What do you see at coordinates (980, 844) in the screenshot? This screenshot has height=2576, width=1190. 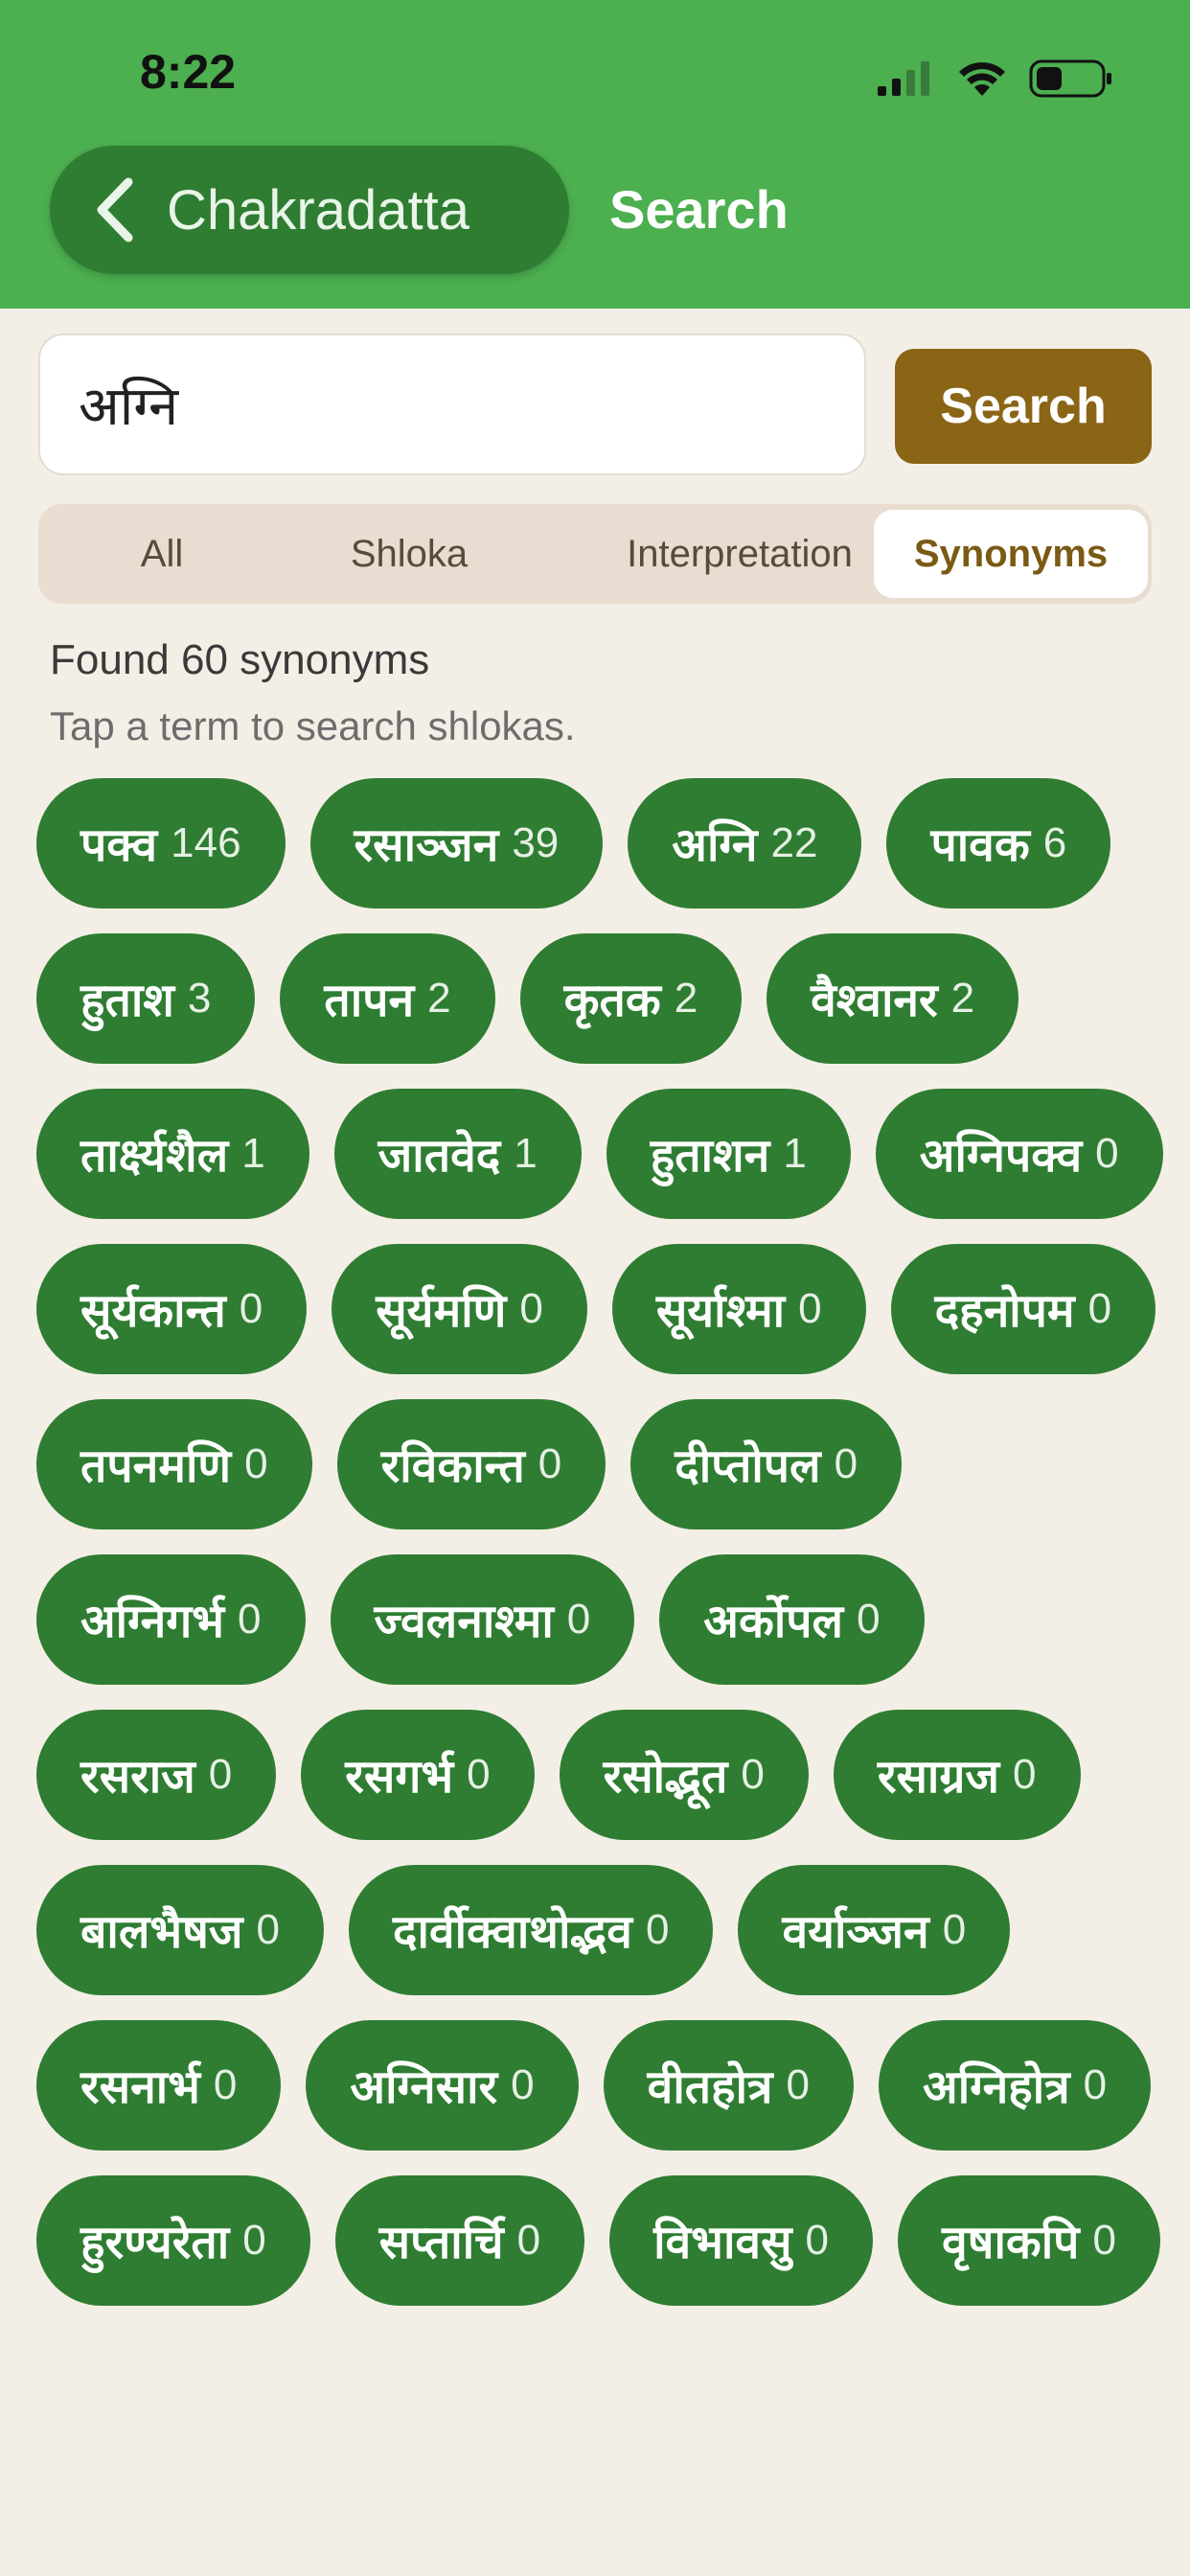 I see `synonym-term: पावक` at bounding box center [980, 844].